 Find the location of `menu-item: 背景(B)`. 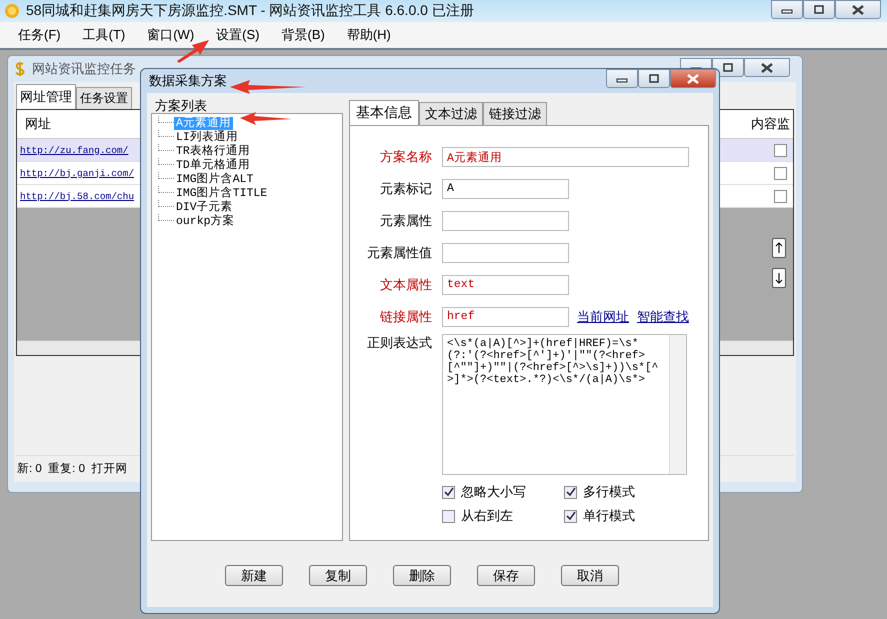

menu-item: 背景(B) is located at coordinates (303, 35).